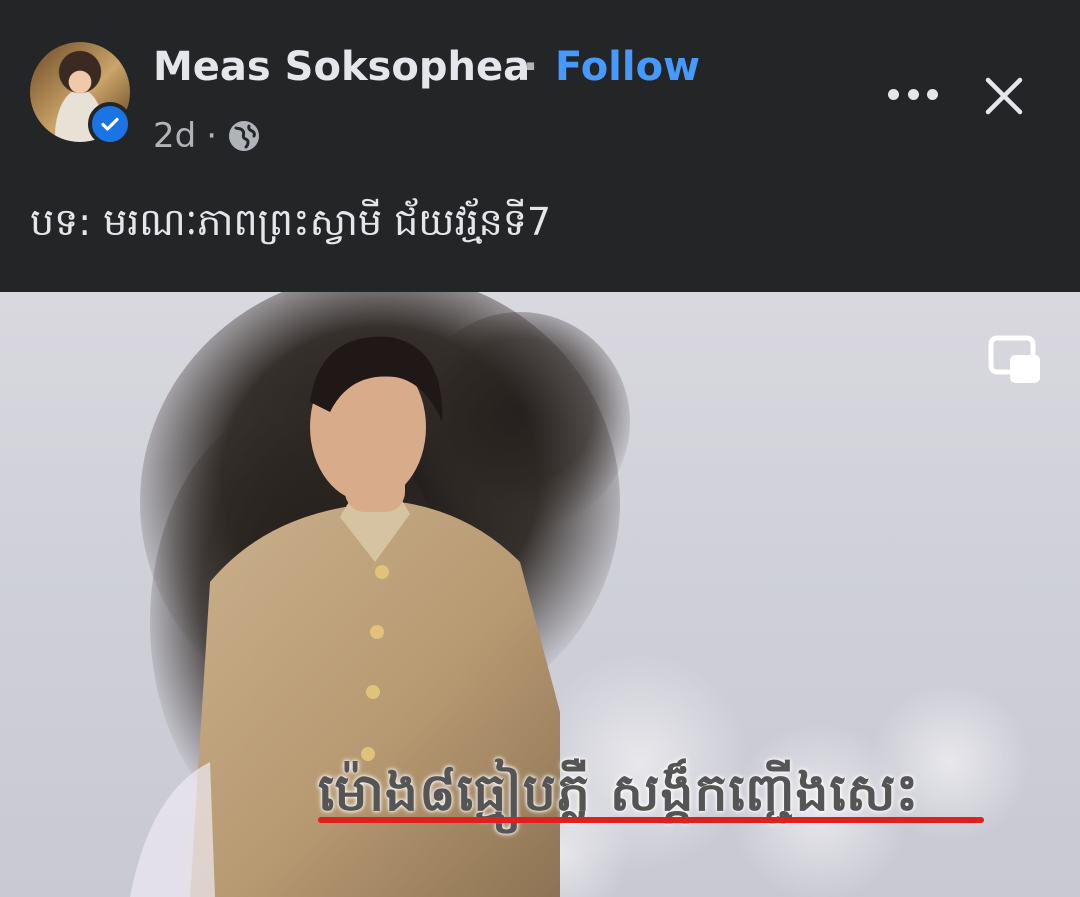  I want to click on more-options-button, so click(913, 94).